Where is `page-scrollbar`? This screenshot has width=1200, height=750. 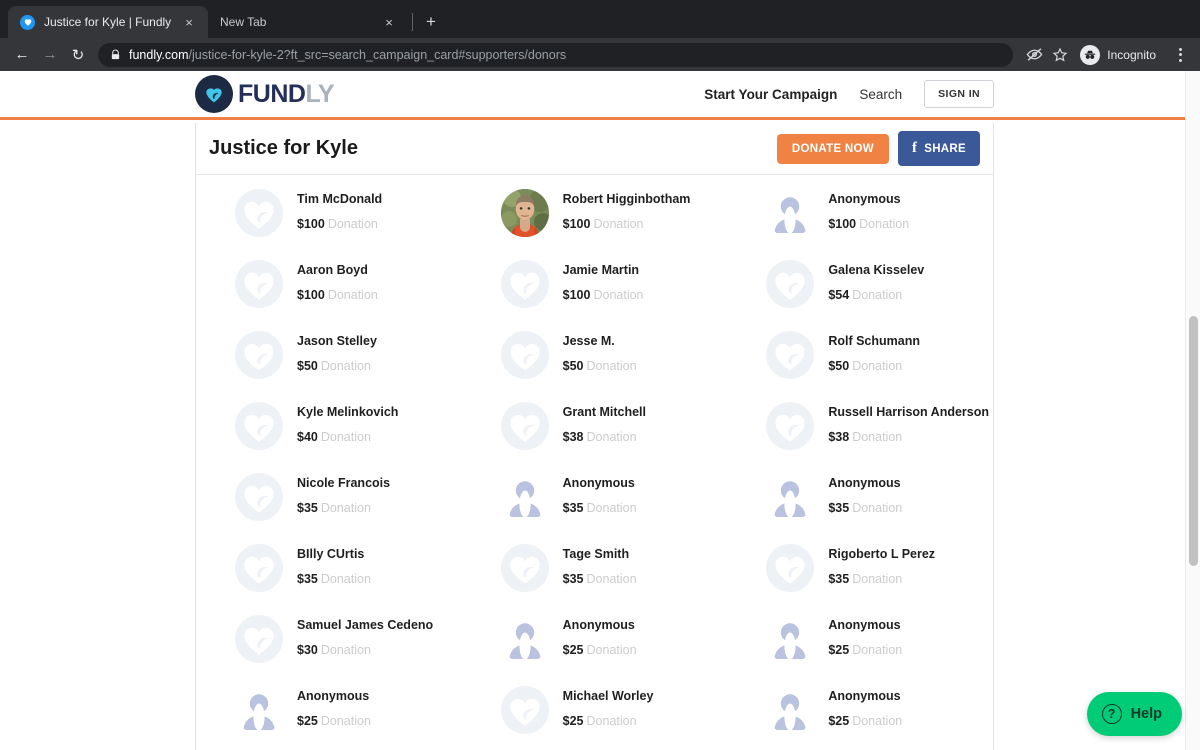
page-scrollbar is located at coordinates (1192, 410).